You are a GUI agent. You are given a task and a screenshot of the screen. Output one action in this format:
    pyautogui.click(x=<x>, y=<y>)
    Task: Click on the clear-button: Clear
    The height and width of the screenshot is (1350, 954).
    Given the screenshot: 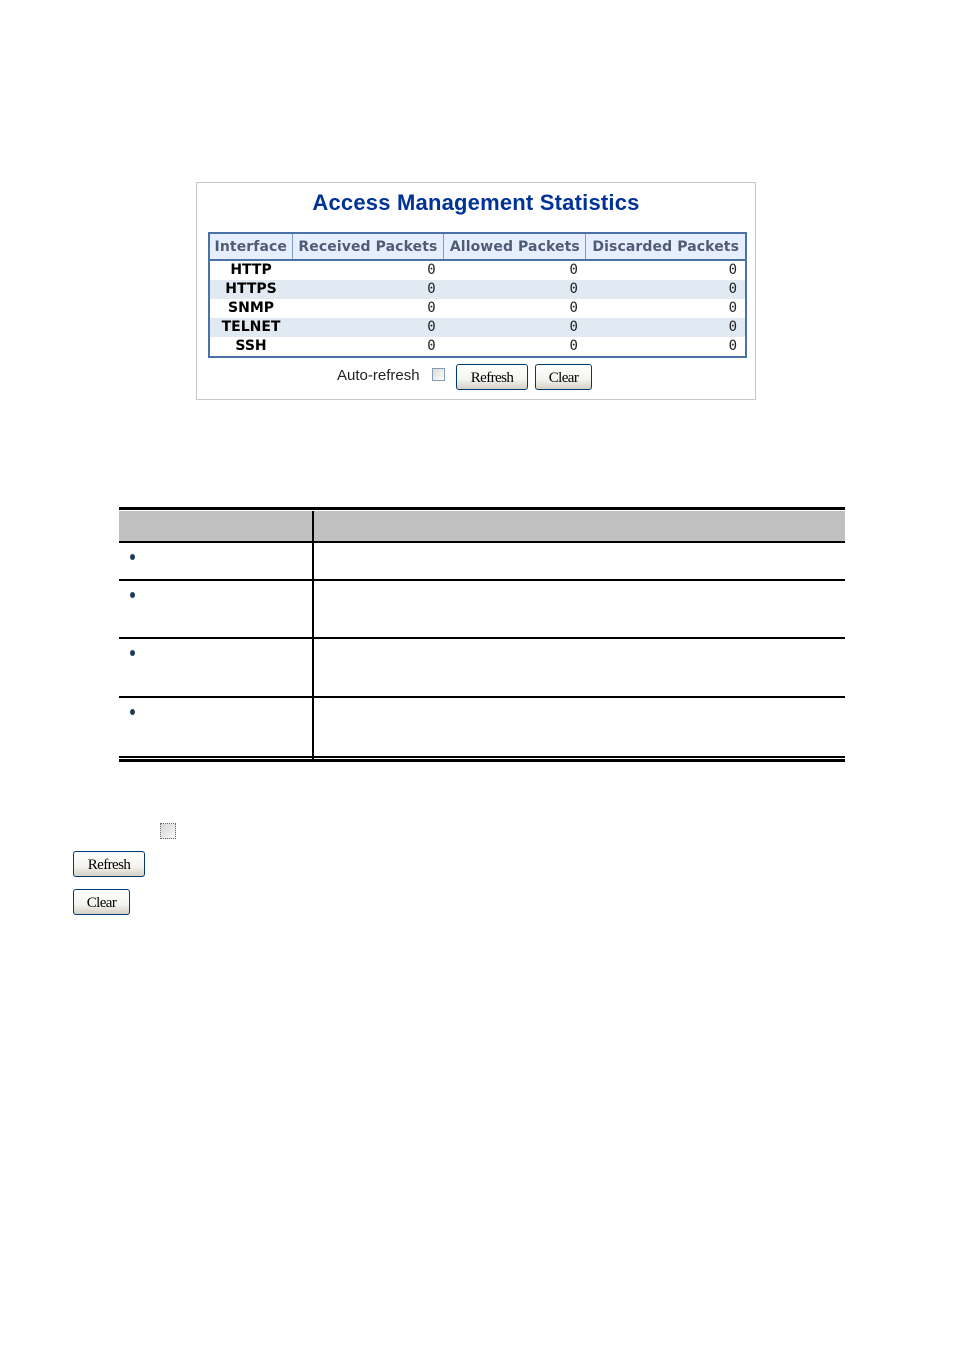 What is the action you would take?
    pyautogui.click(x=563, y=377)
    